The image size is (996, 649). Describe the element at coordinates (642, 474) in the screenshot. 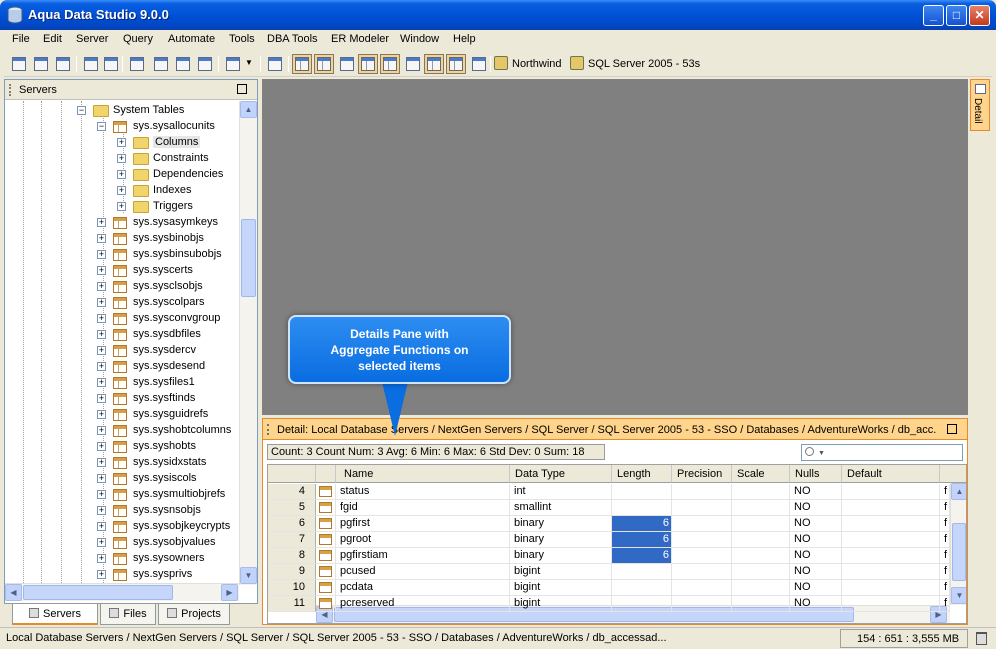

I see `column-header-length: Length` at that location.